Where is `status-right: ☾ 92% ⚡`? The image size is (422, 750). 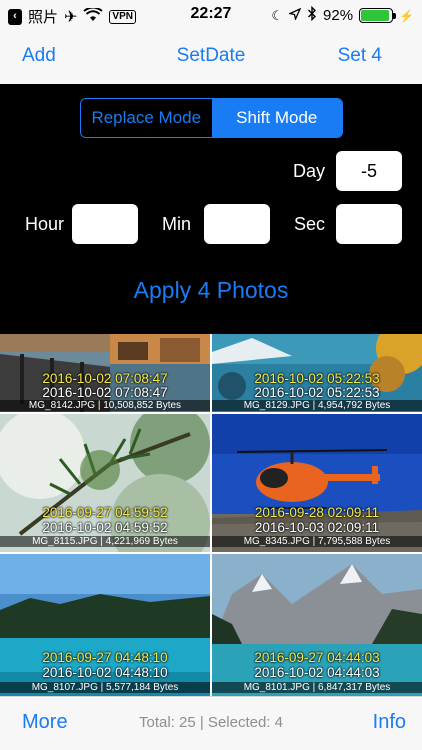 status-right: ☾ 92% ⚡ is located at coordinates (342, 15).